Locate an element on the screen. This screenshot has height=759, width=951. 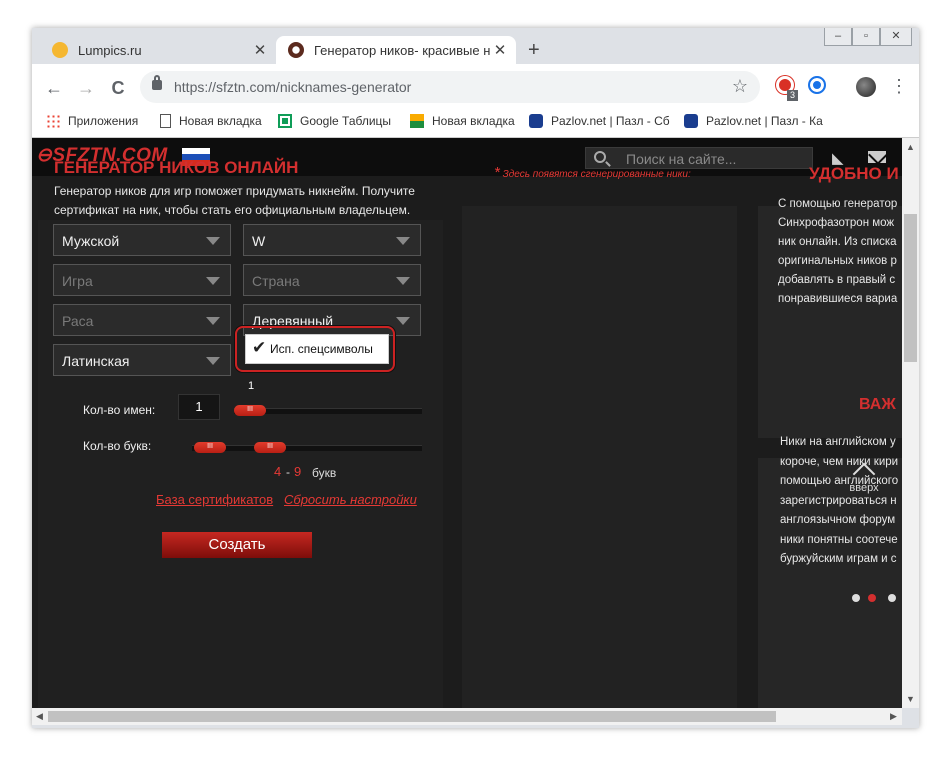
info-line: англоязычном форум is located at coordinates (838, 520).